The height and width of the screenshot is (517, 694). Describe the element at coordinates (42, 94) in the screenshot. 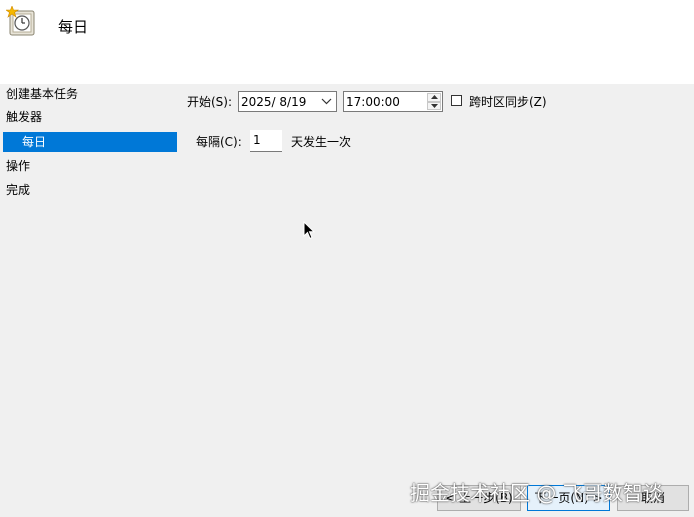

I see `sidebar-item-create-basic-task: 创建基本任务` at that location.